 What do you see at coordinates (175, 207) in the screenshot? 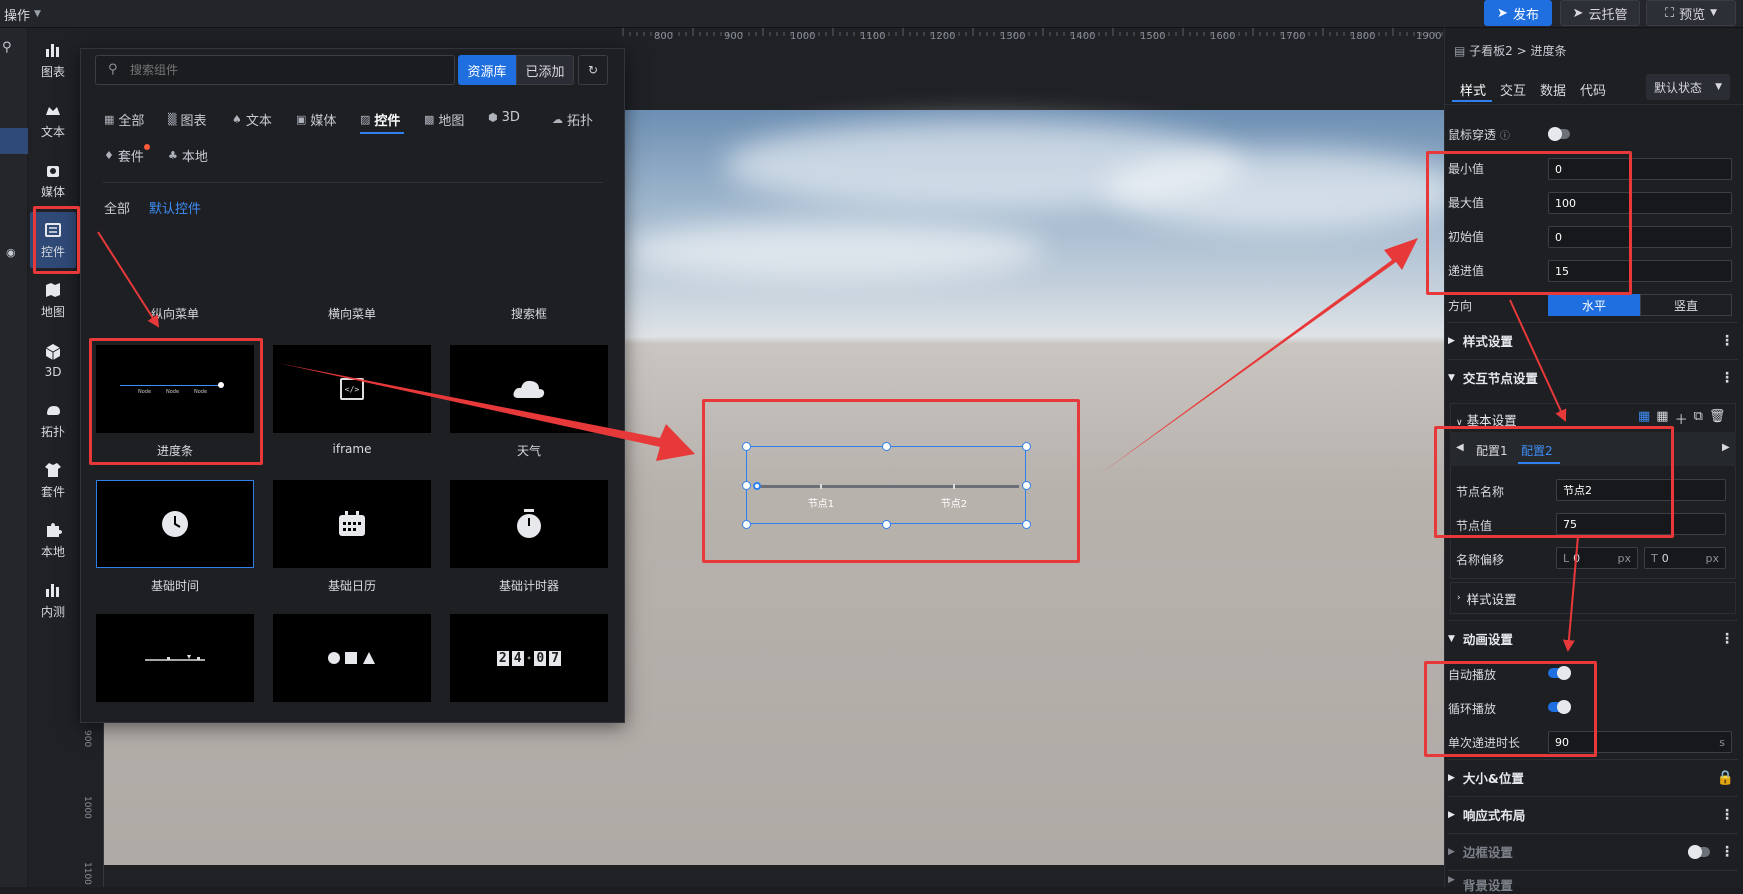
I see `subcategory-default: 默认控件` at bounding box center [175, 207].